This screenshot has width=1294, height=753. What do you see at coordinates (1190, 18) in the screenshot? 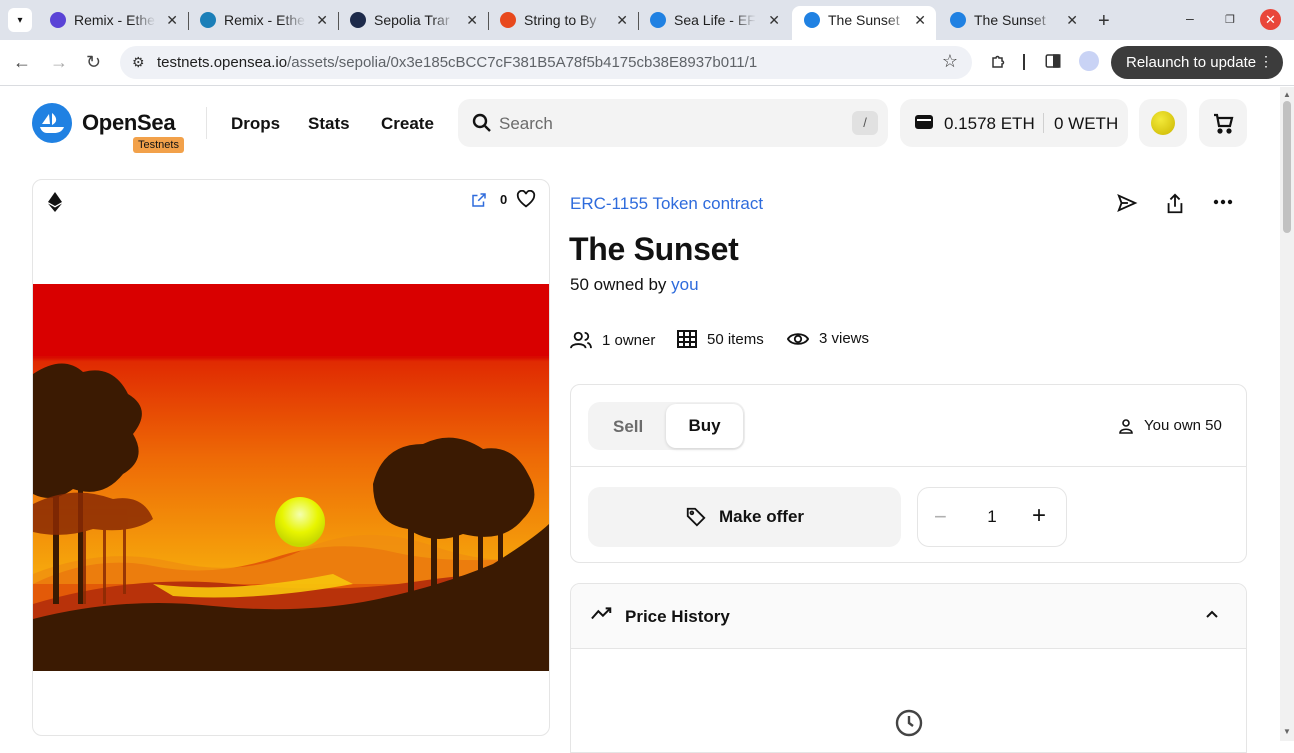
I see `minimize-window-button: –` at bounding box center [1190, 18].